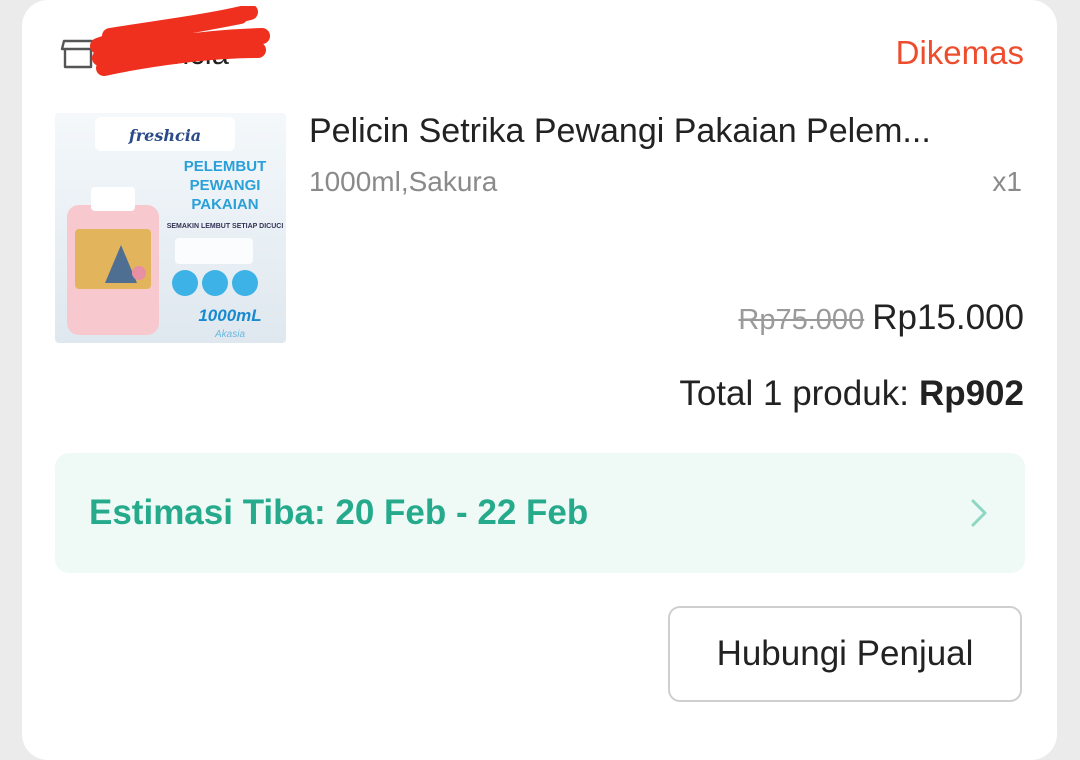 The height and width of the screenshot is (760, 1080). I want to click on product-image-line-1: PELEMBUT, so click(225, 166).